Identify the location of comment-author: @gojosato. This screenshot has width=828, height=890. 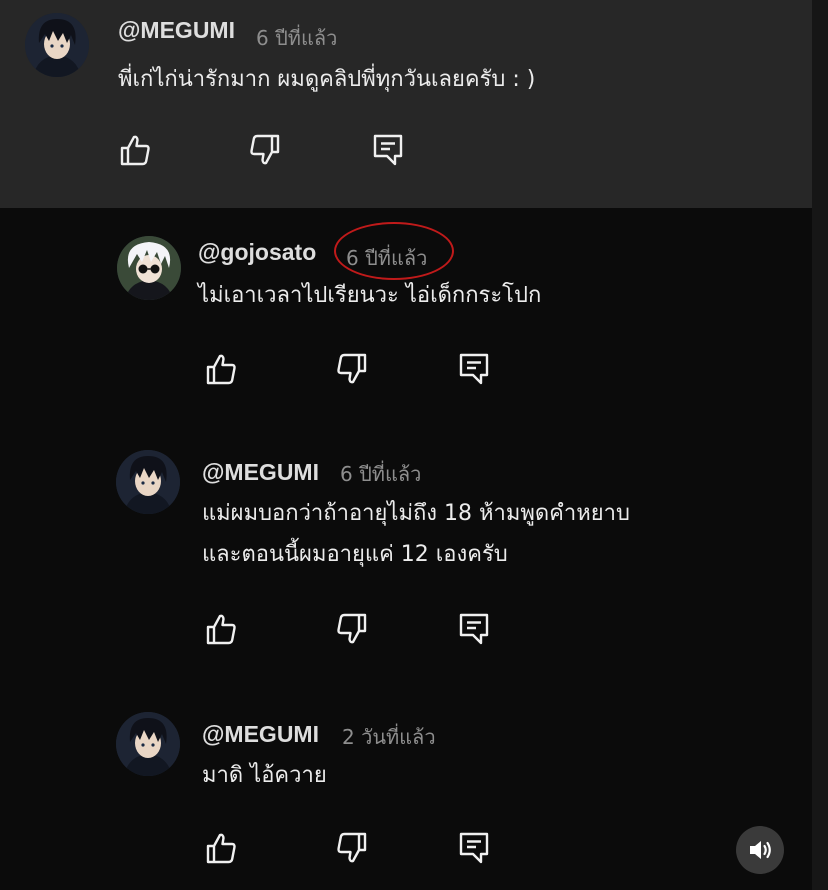
(257, 252).